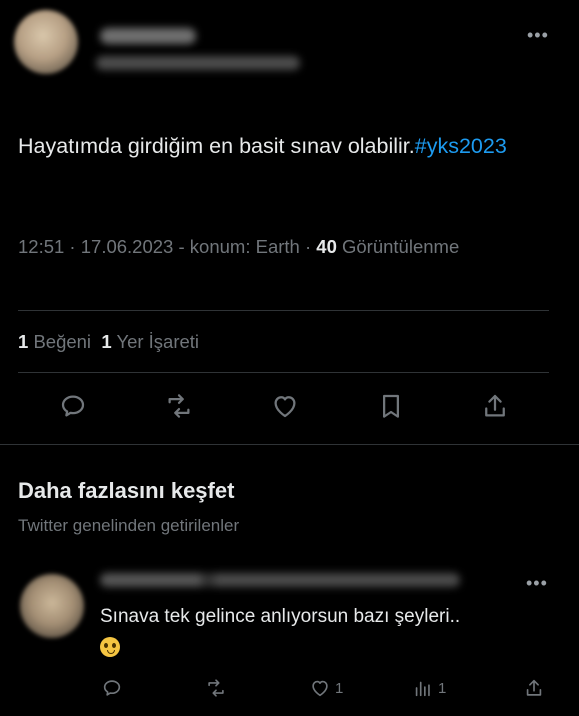  I want to click on author-name-redacted, so click(148, 36).